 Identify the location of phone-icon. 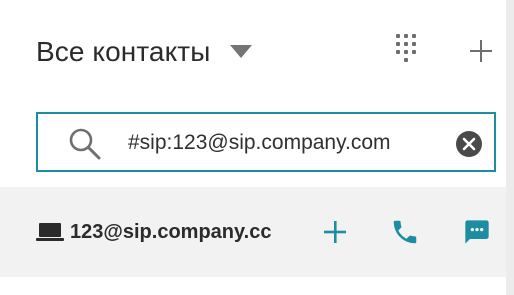
(405, 232).